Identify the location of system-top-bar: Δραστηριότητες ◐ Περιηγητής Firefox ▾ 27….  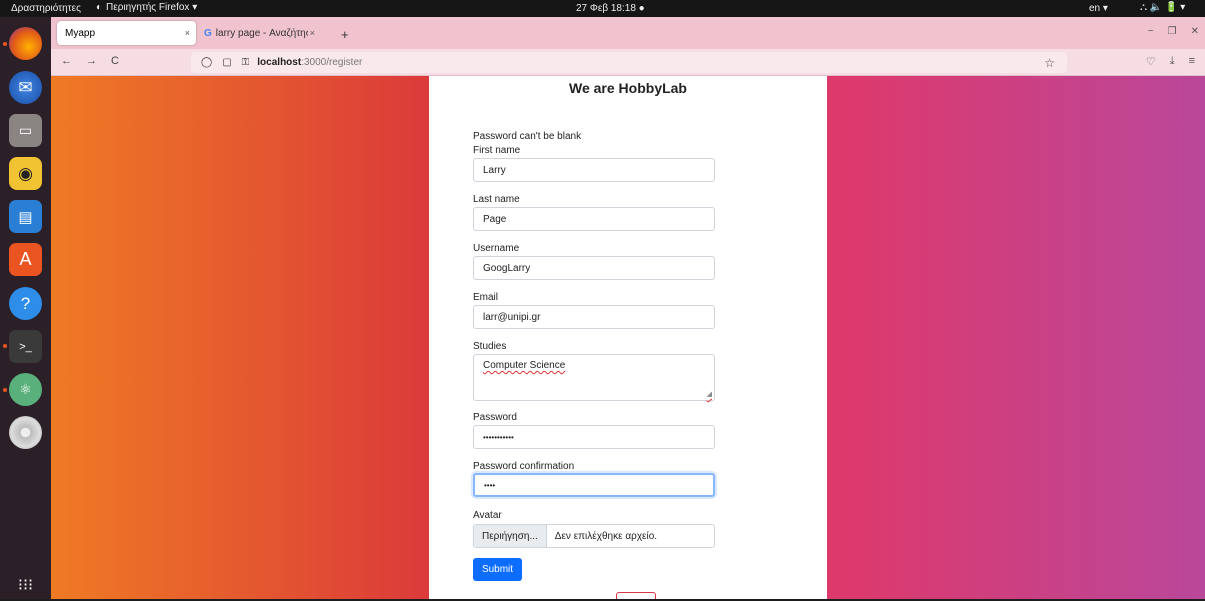
(602, 8).